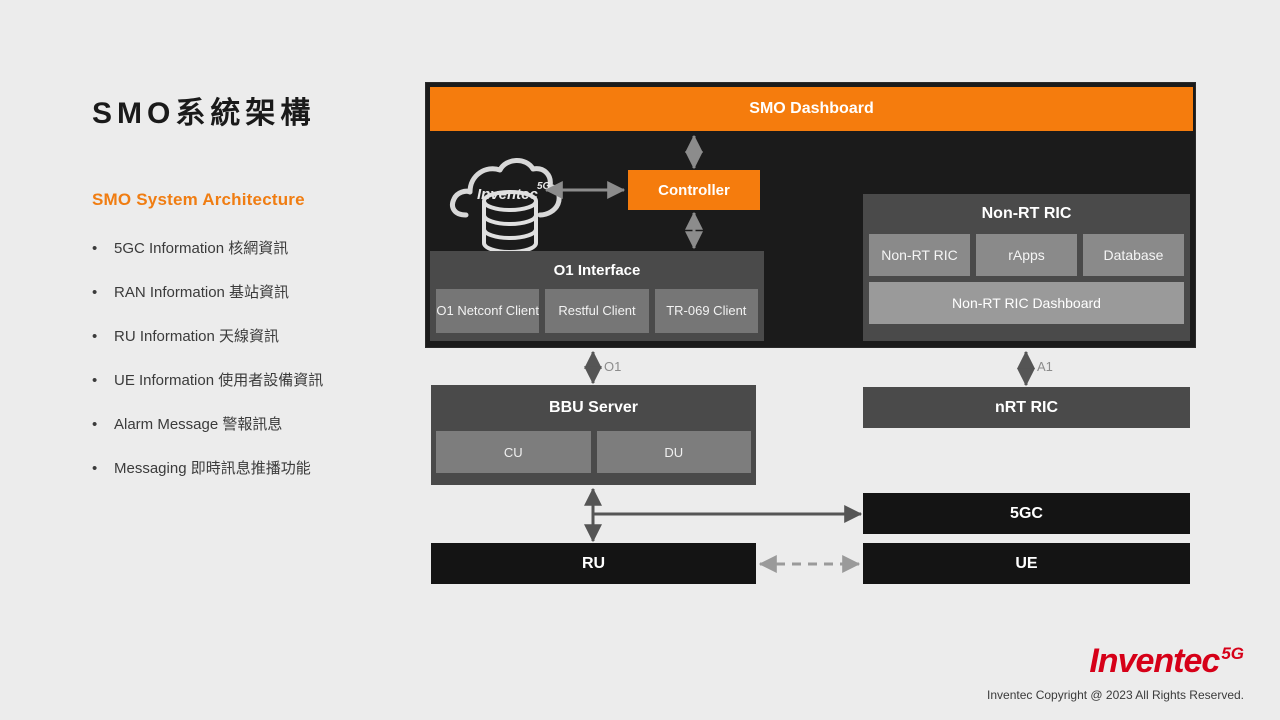 This screenshot has width=1280, height=720. What do you see at coordinates (197, 336) in the screenshot?
I see `list-item-label: RU Information 天線資訊` at bounding box center [197, 336].